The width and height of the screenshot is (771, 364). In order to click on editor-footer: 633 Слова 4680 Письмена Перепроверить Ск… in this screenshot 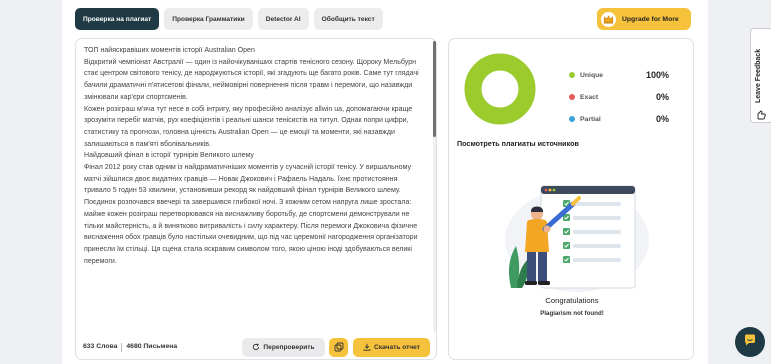, I will do `click(256, 348)`.